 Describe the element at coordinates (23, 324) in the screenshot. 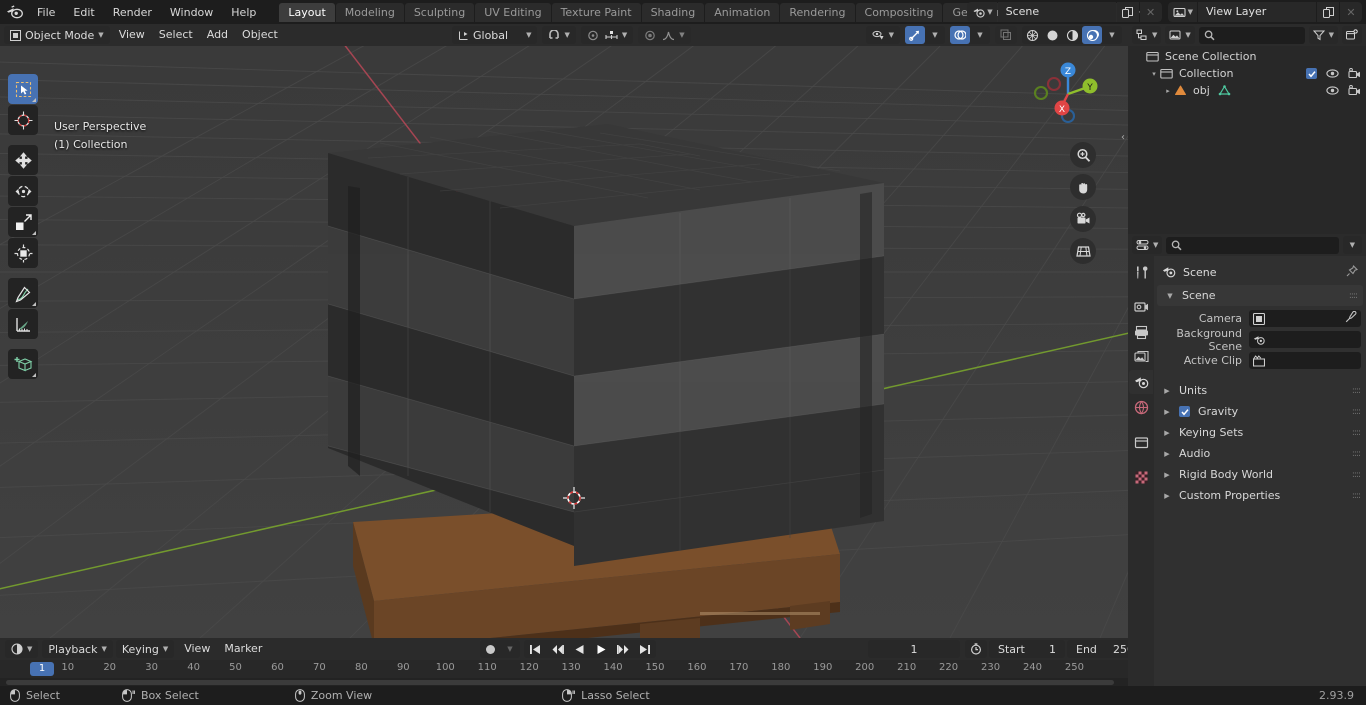

I see `measure-tool` at that location.